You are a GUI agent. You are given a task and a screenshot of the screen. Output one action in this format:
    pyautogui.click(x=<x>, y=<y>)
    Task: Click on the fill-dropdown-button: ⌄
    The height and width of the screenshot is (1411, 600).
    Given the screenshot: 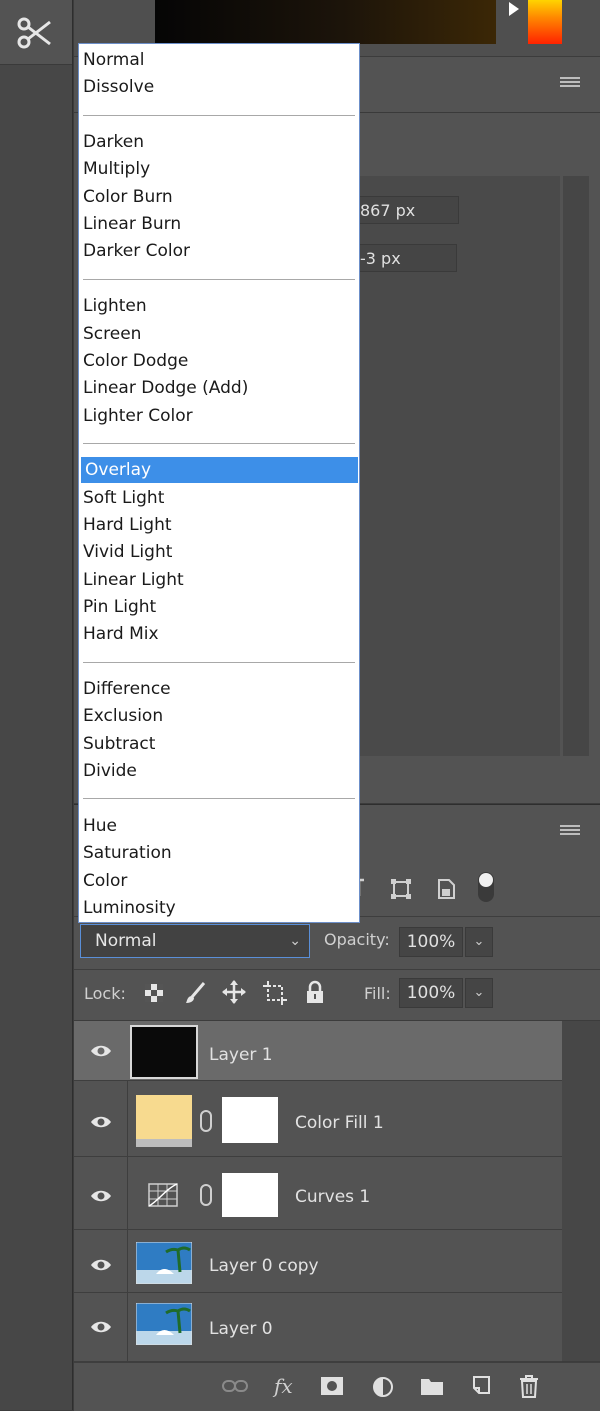 What is the action you would take?
    pyautogui.click(x=479, y=993)
    